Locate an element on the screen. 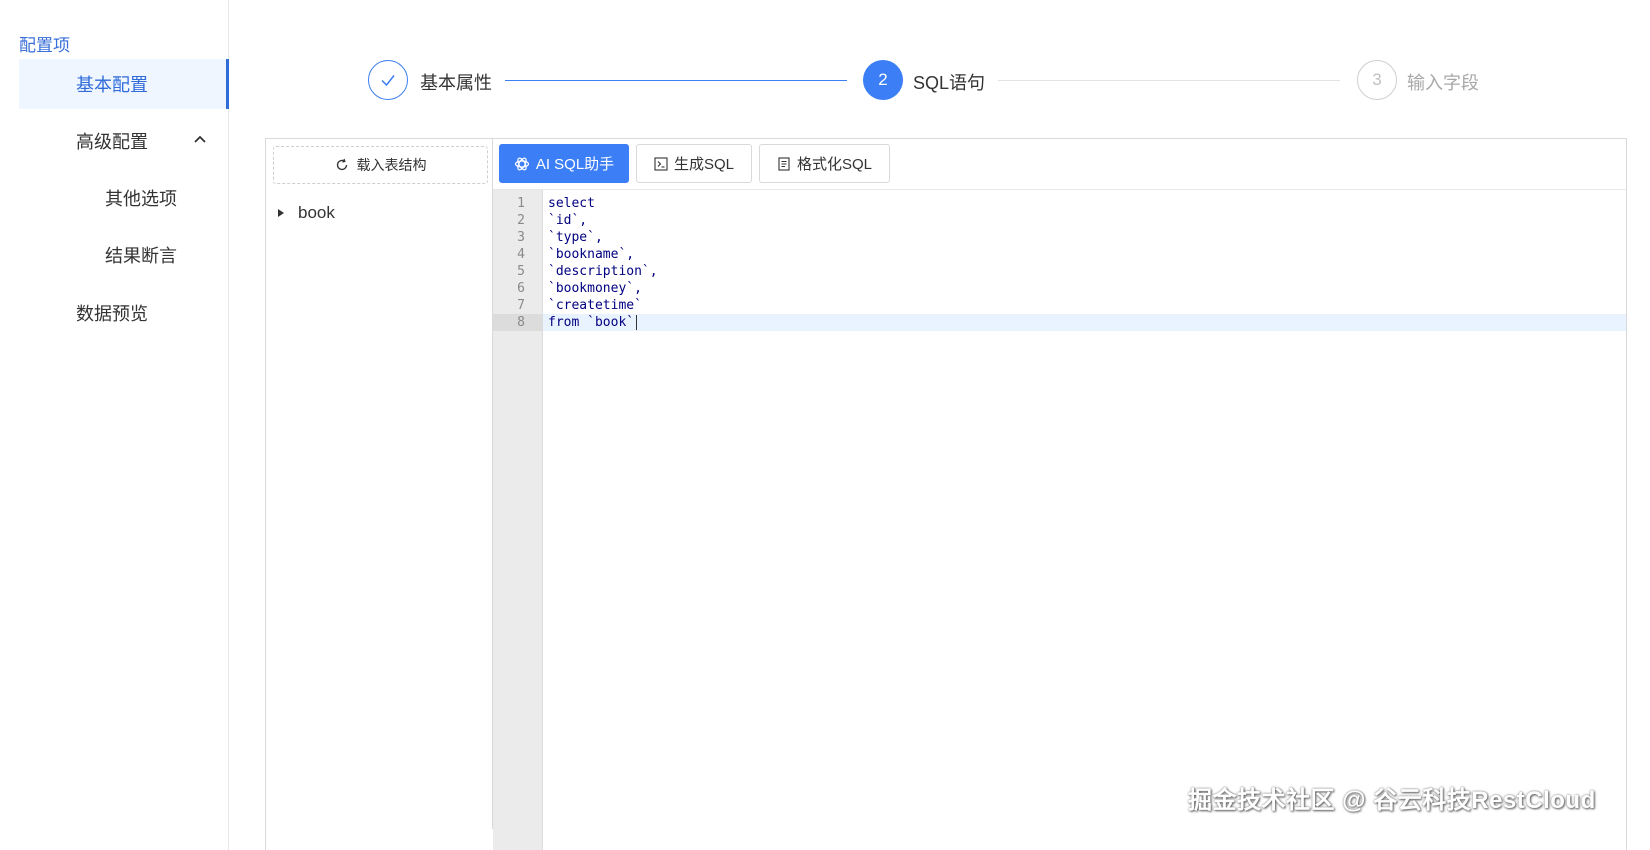 The image size is (1650, 850). code-line: `bookname`, is located at coordinates (591, 254).